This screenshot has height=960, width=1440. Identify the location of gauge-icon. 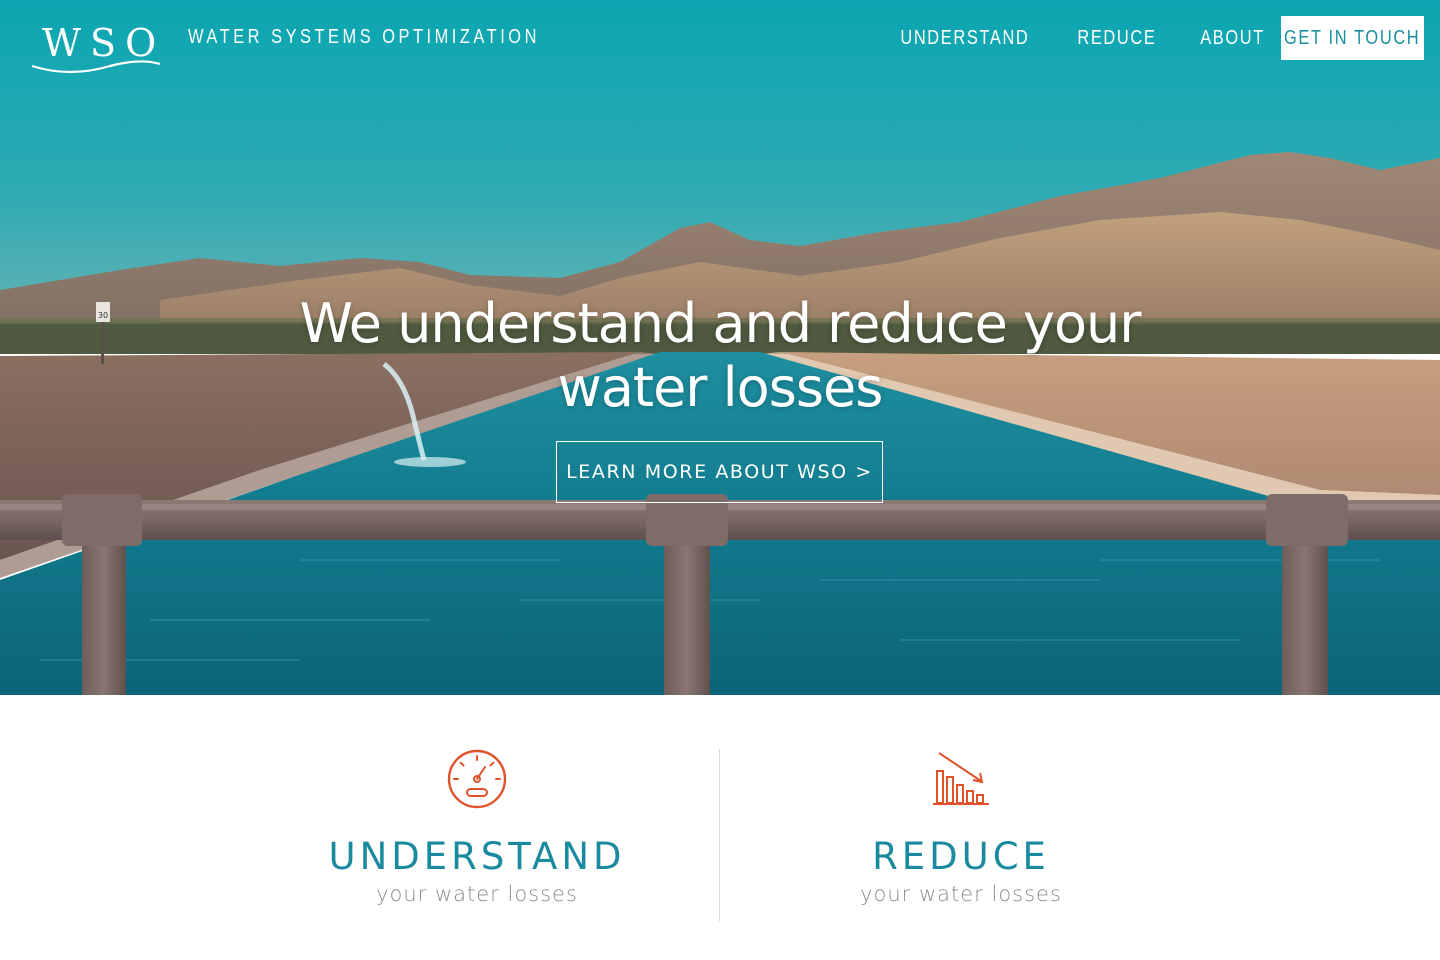
(477, 779).